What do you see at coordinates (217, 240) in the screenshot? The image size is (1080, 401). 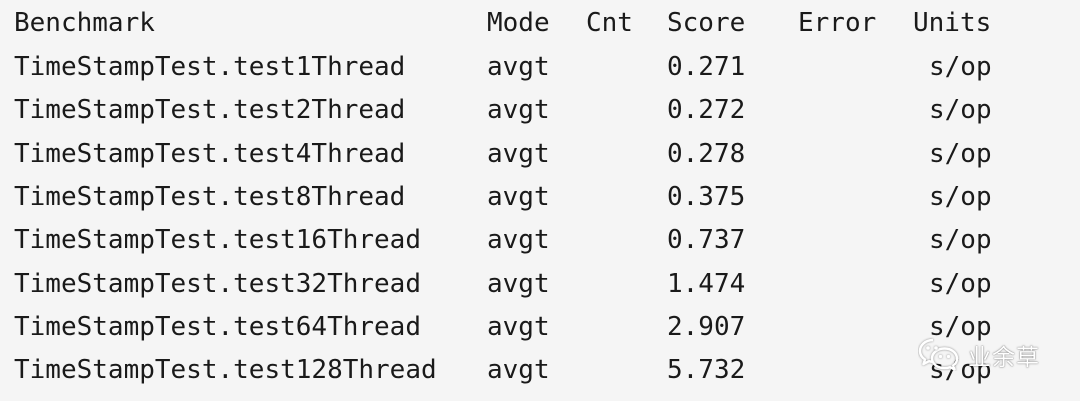 I see `benchmark-name: TimeStampTest.test16Thread` at bounding box center [217, 240].